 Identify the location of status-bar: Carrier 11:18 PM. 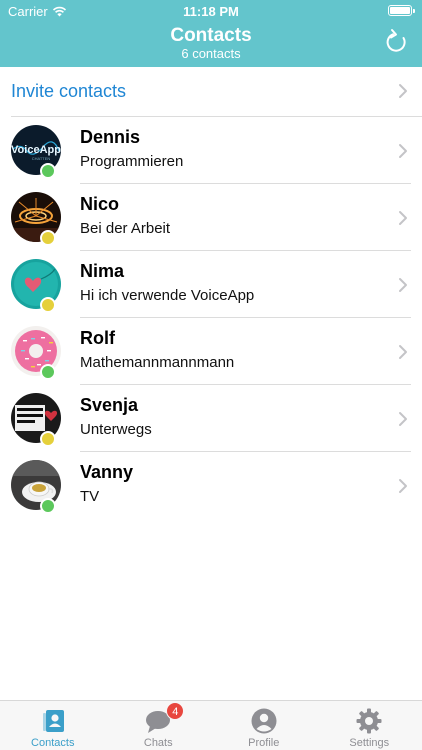
(211, 11).